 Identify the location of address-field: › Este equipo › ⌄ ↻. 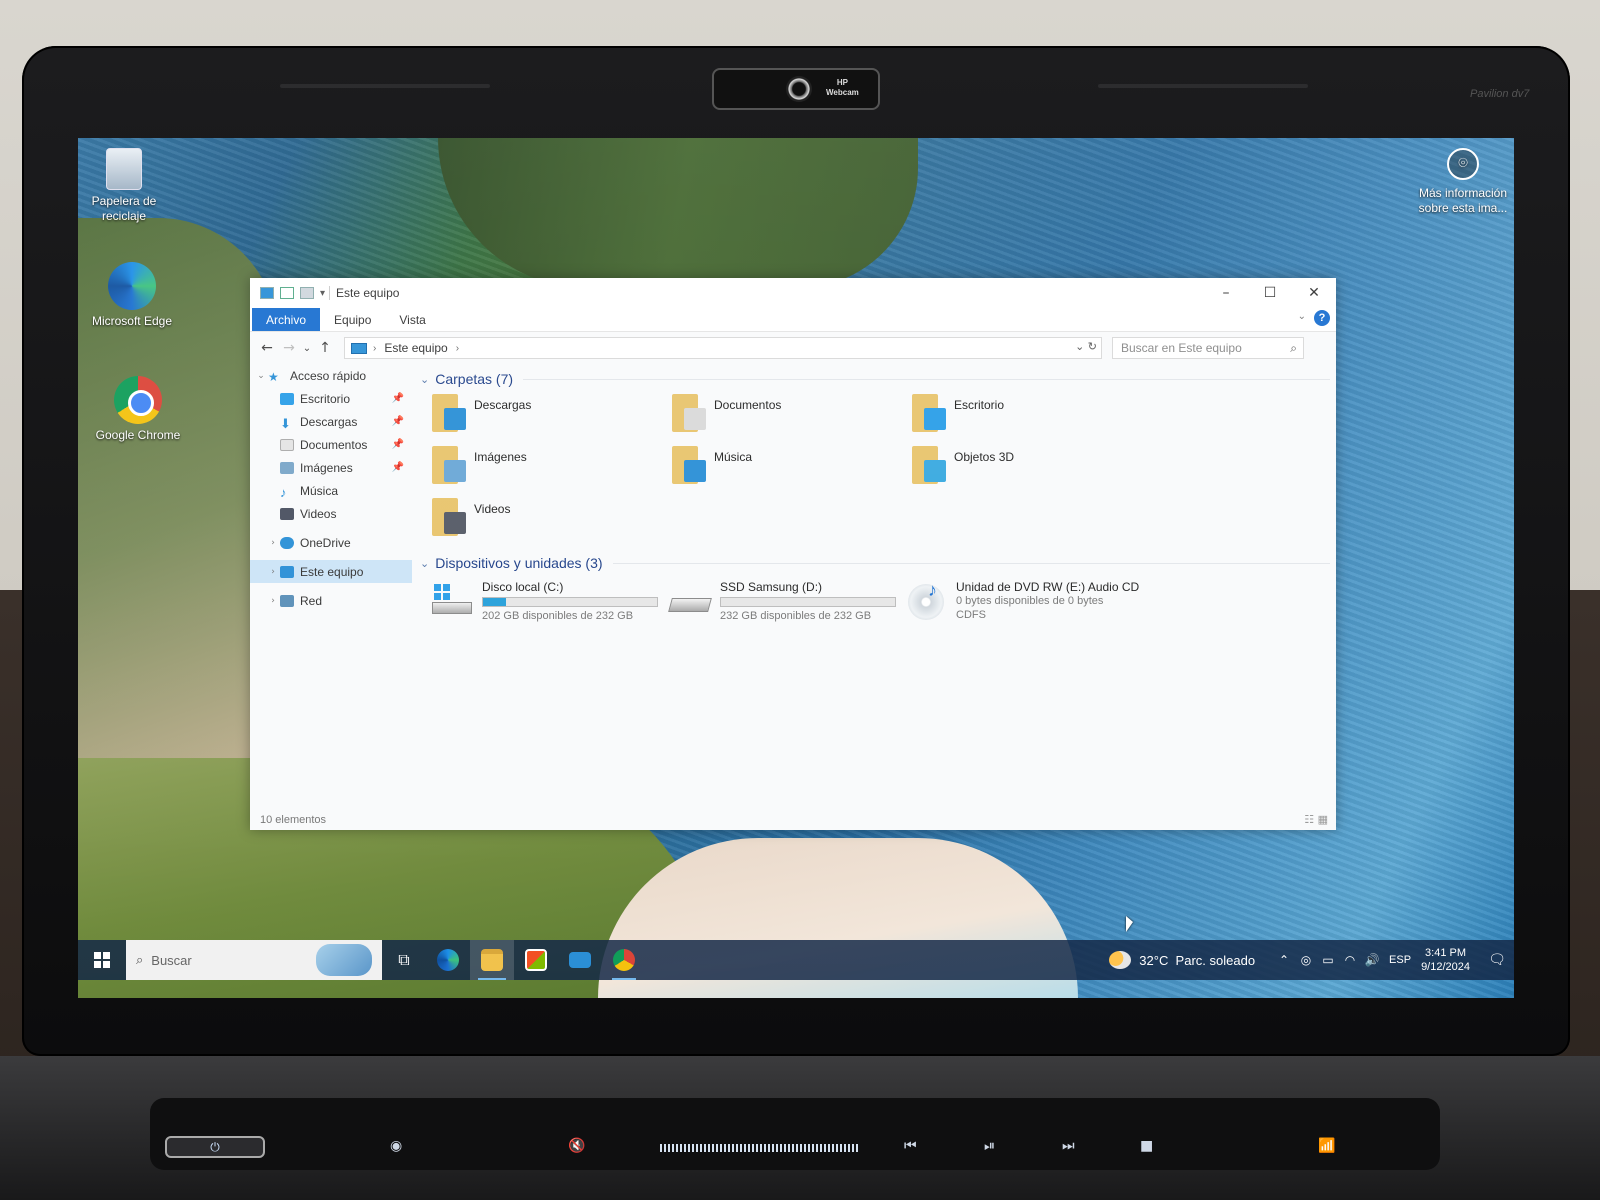
(723, 348).